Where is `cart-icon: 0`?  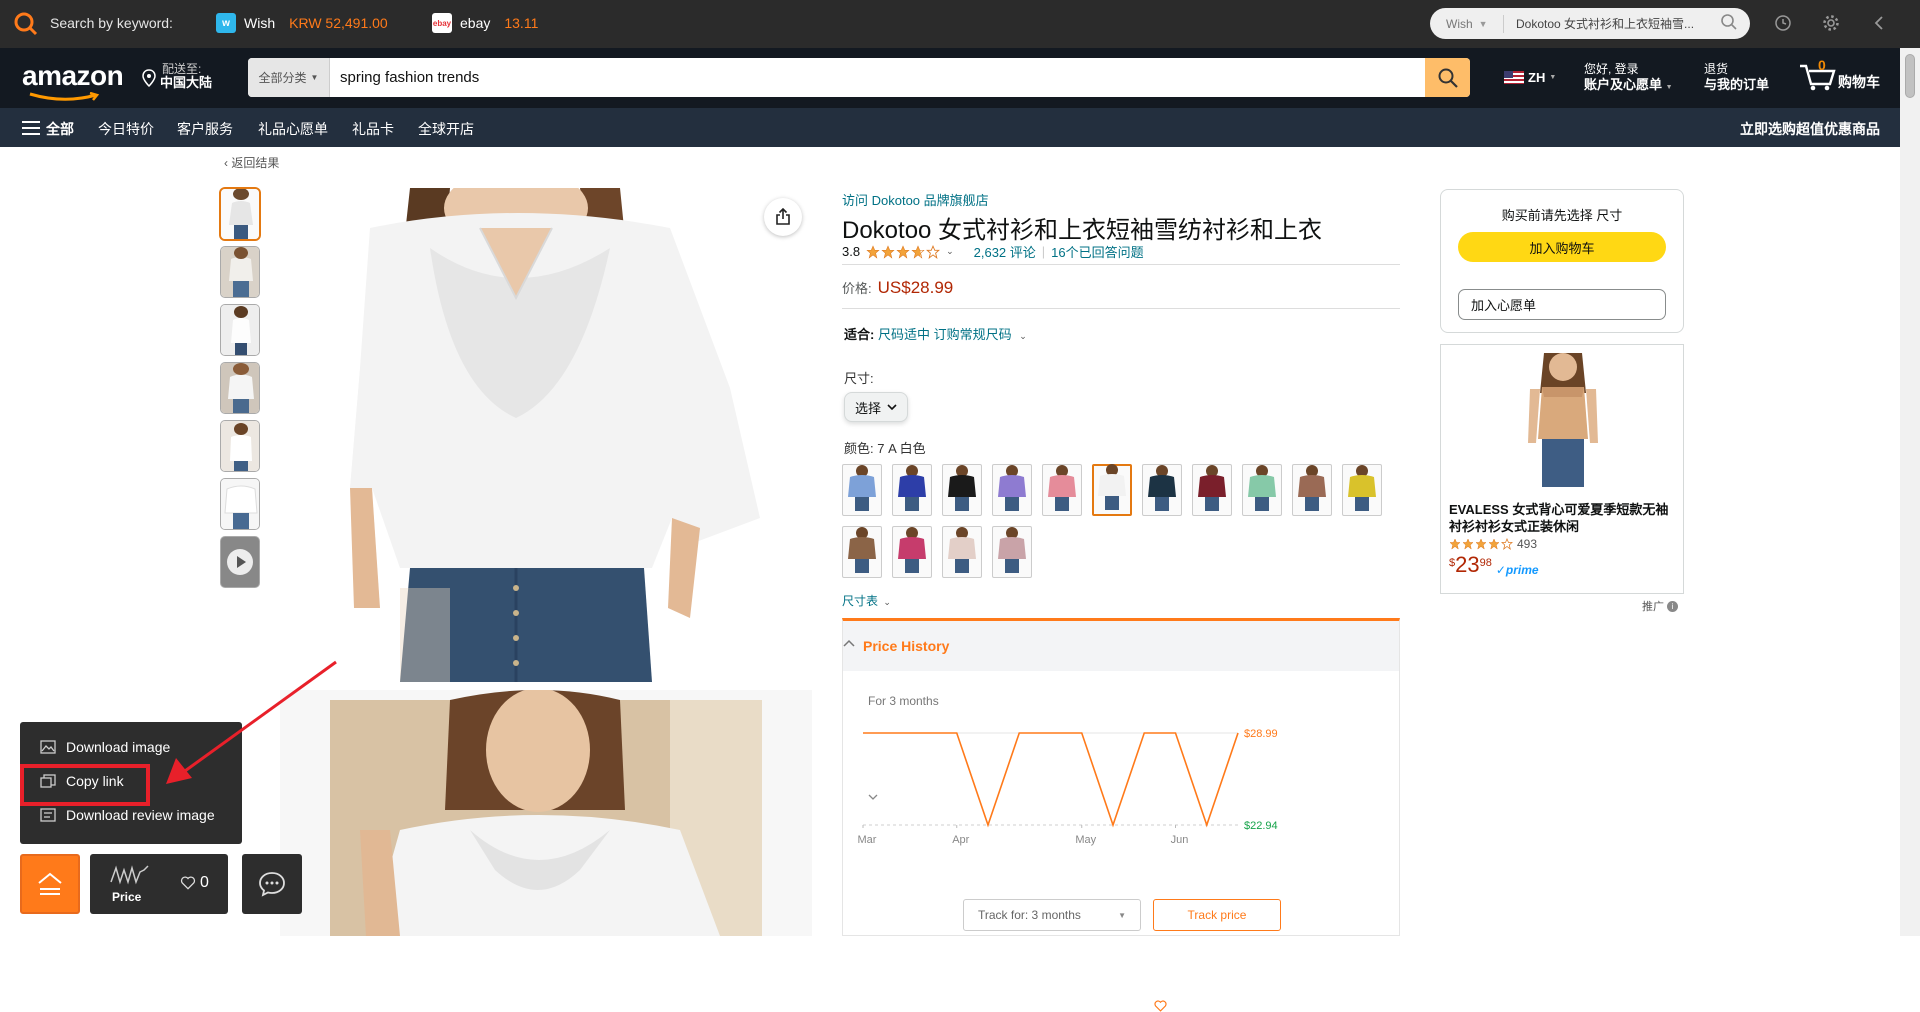 cart-icon: 0 is located at coordinates (1817, 76).